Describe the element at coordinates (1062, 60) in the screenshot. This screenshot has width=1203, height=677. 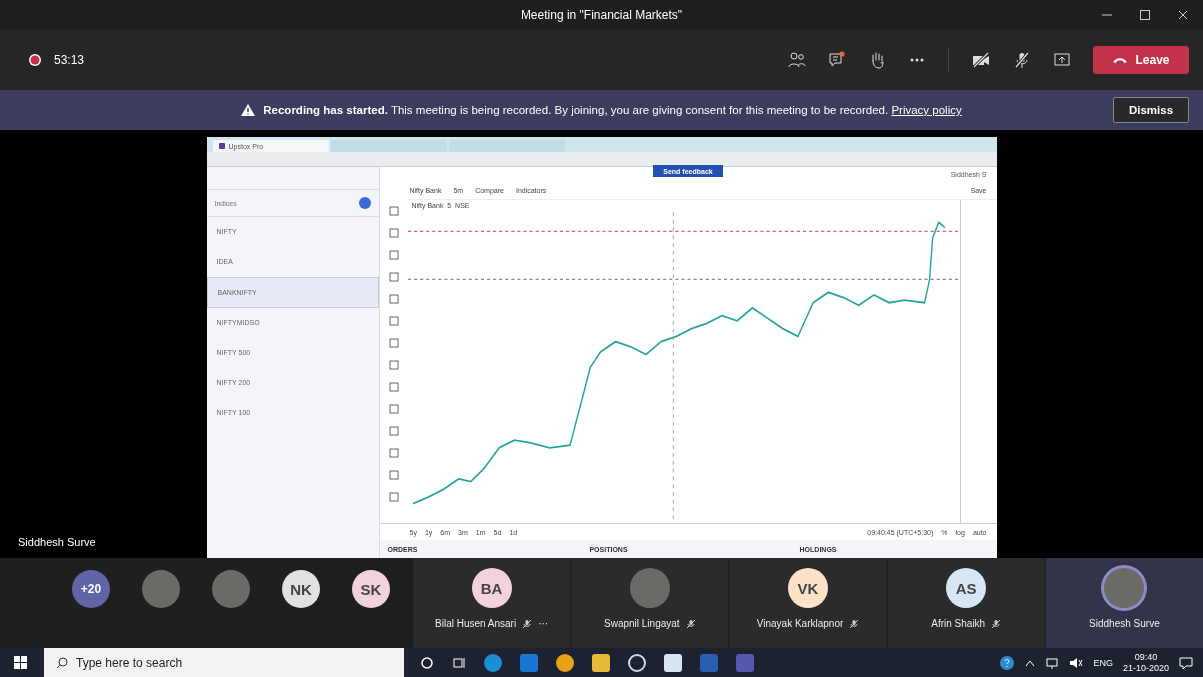
I see `share-screen-icon` at that location.